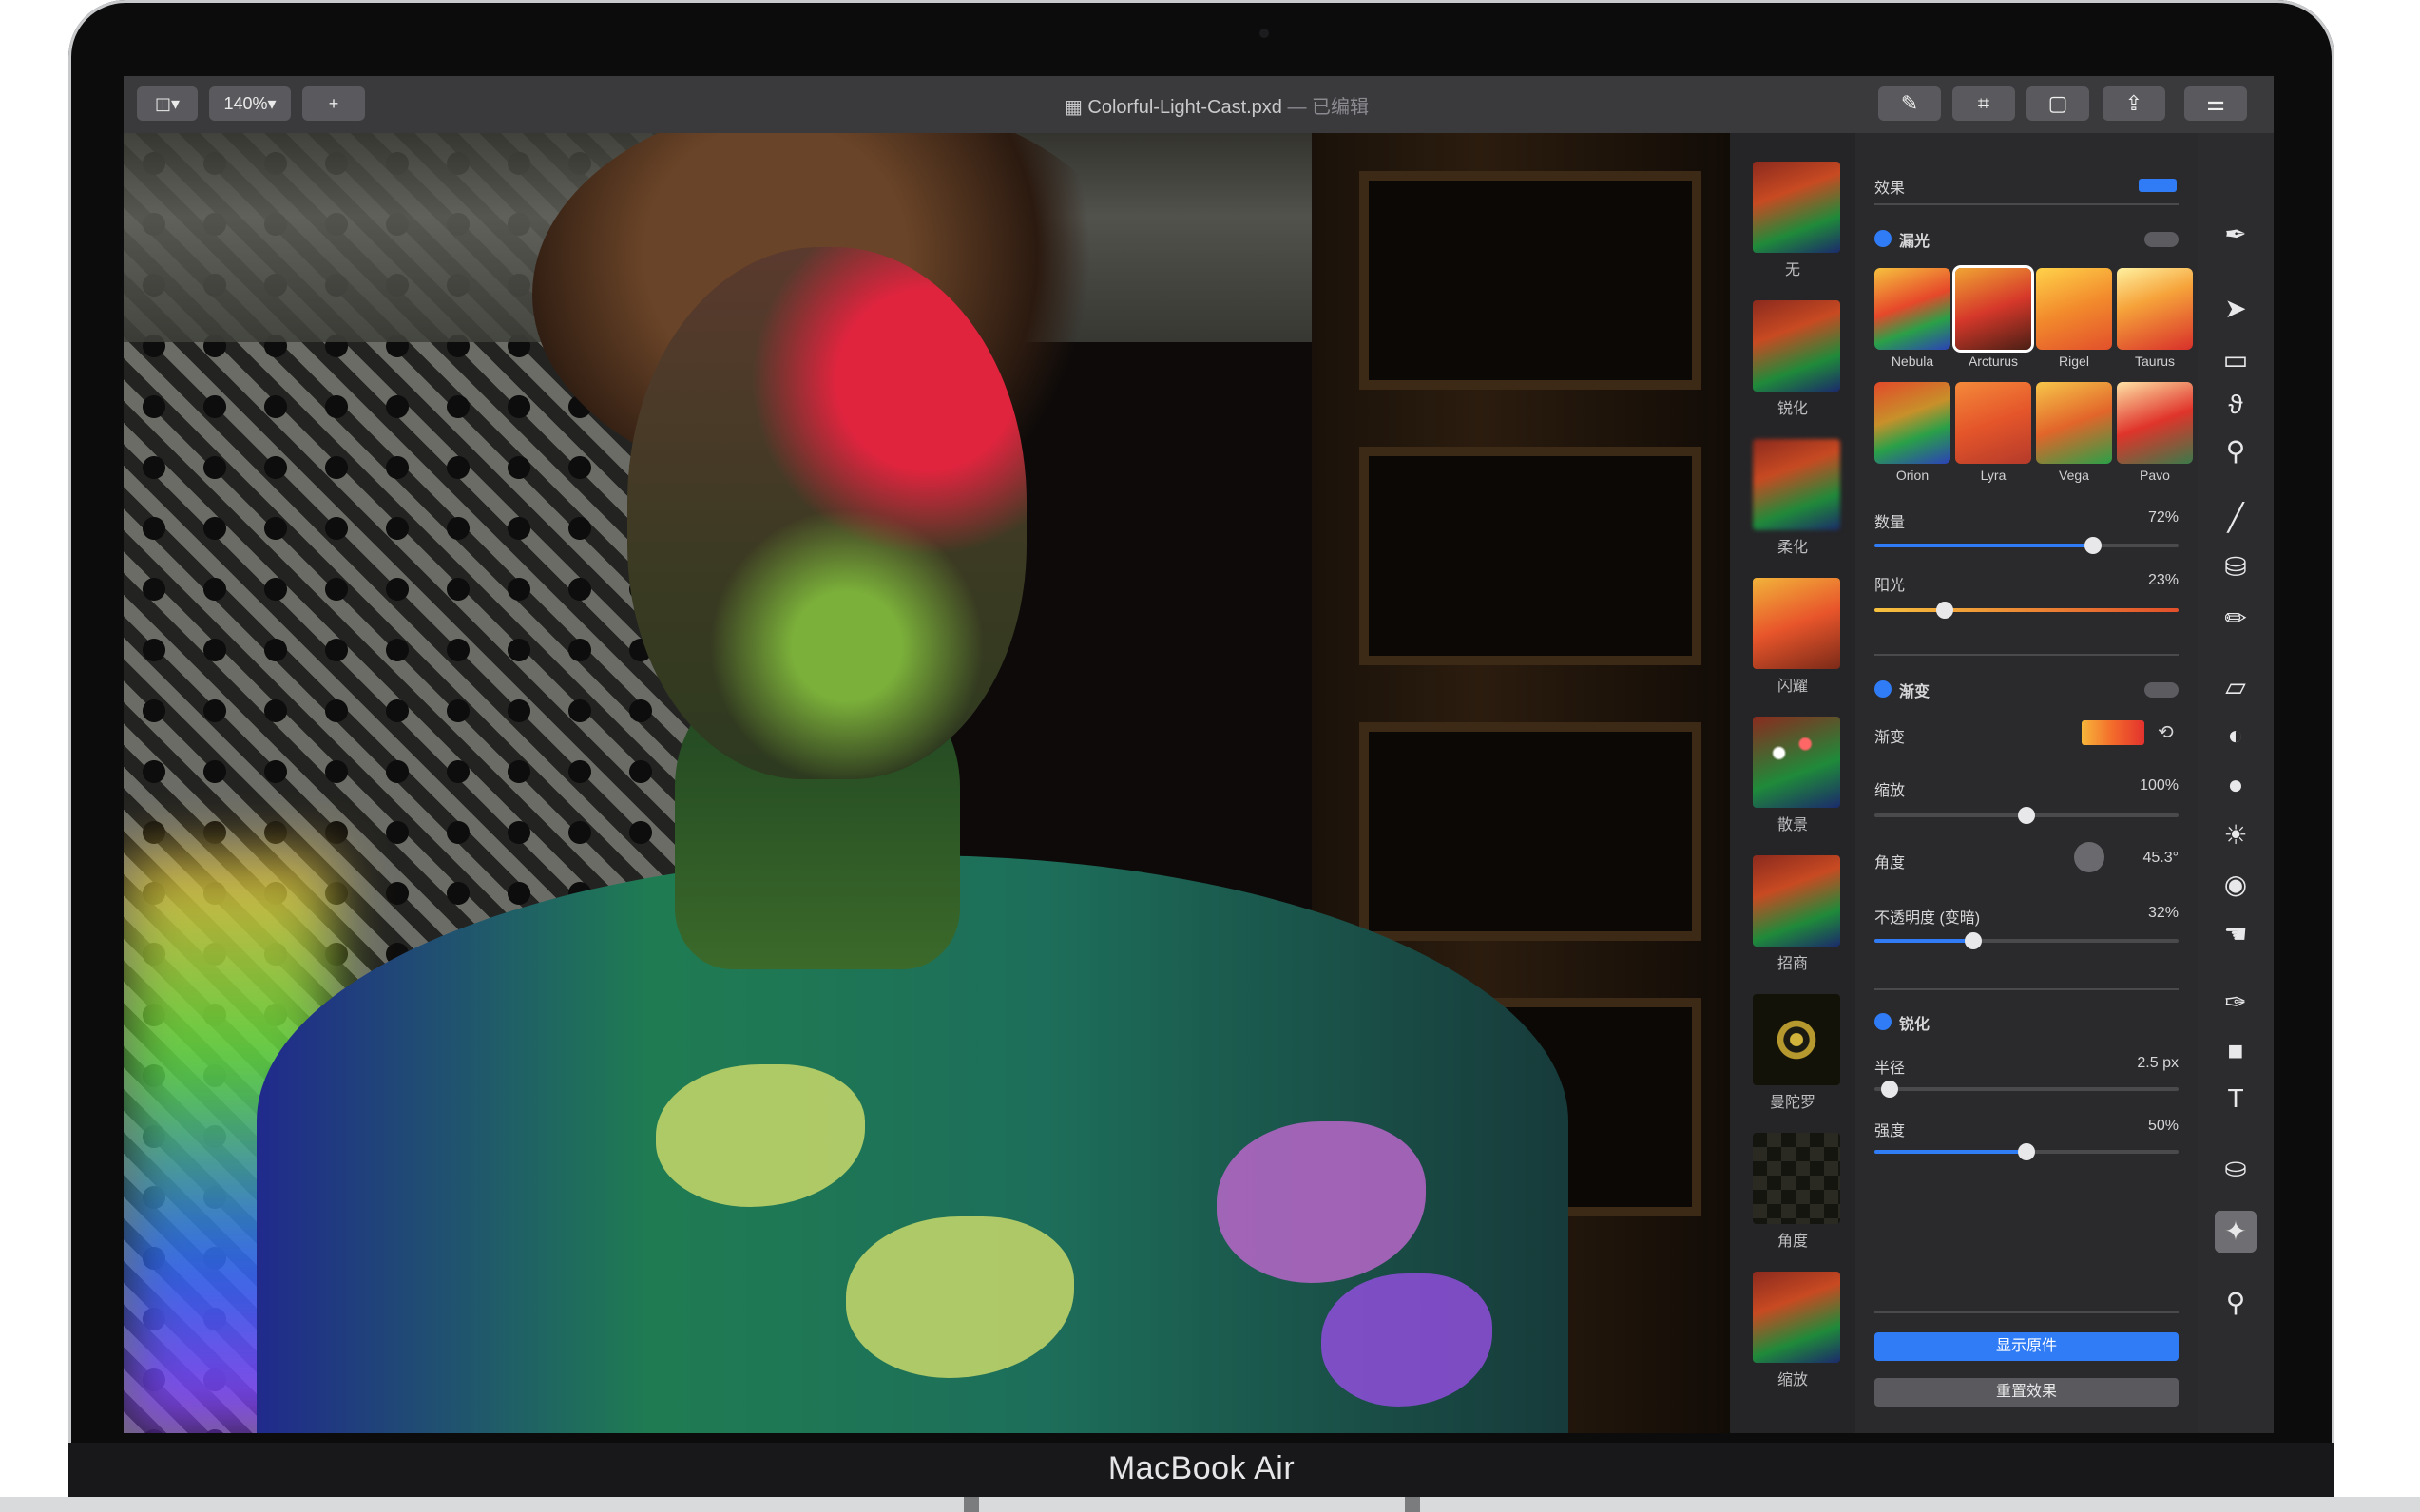  I want to click on light-leak-toggle, so click(1883, 238).